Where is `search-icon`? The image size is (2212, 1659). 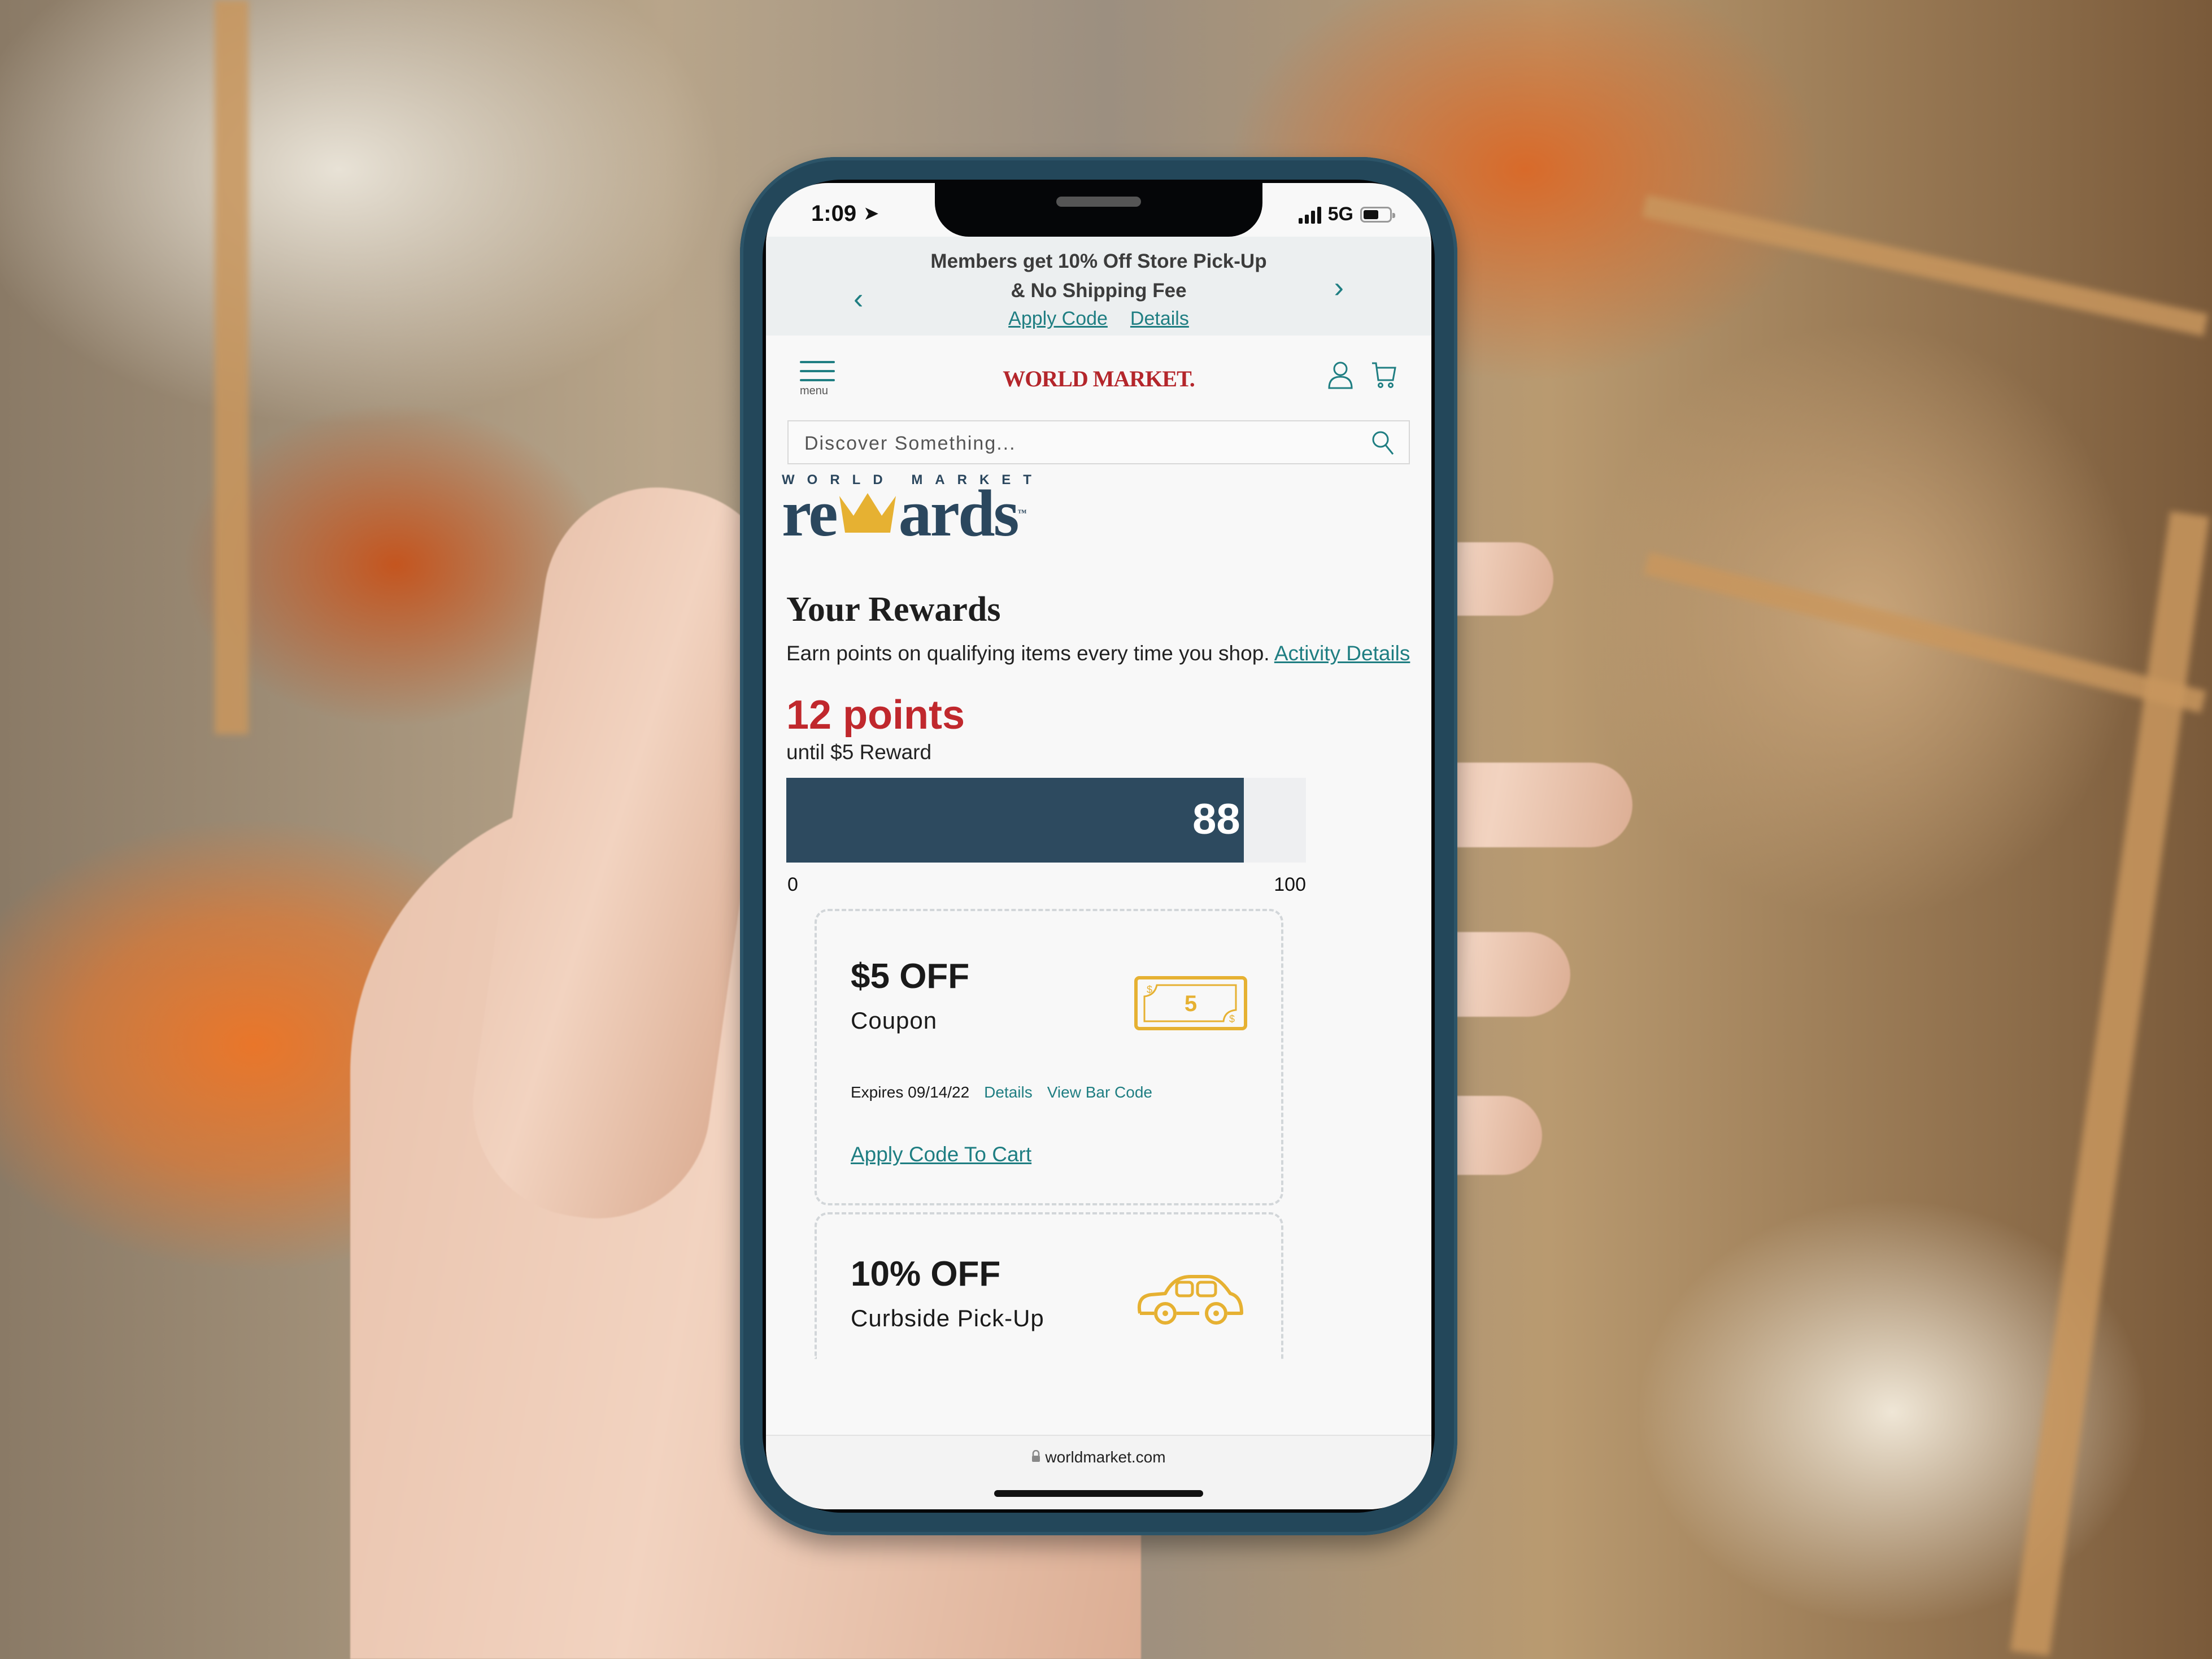 search-icon is located at coordinates (1382, 444).